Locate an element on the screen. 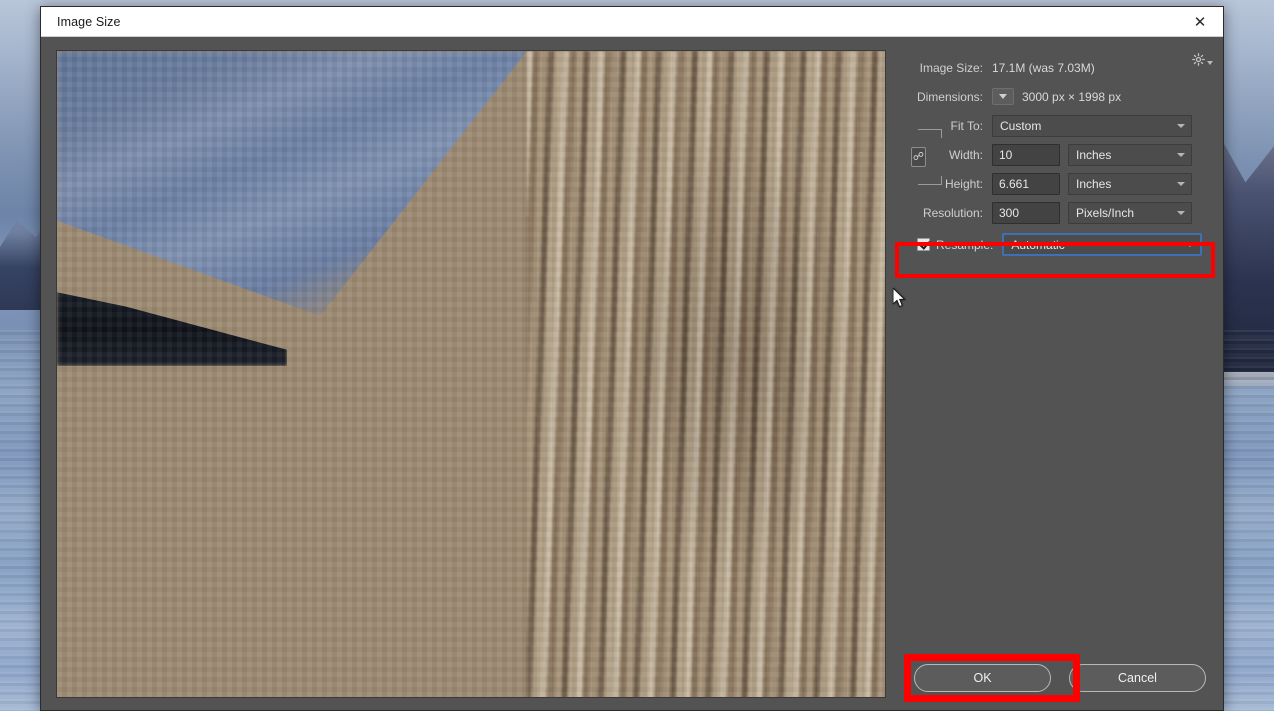 The image size is (1274, 711). resolution-unit-select: Pixels/Inch is located at coordinates (1130, 212).